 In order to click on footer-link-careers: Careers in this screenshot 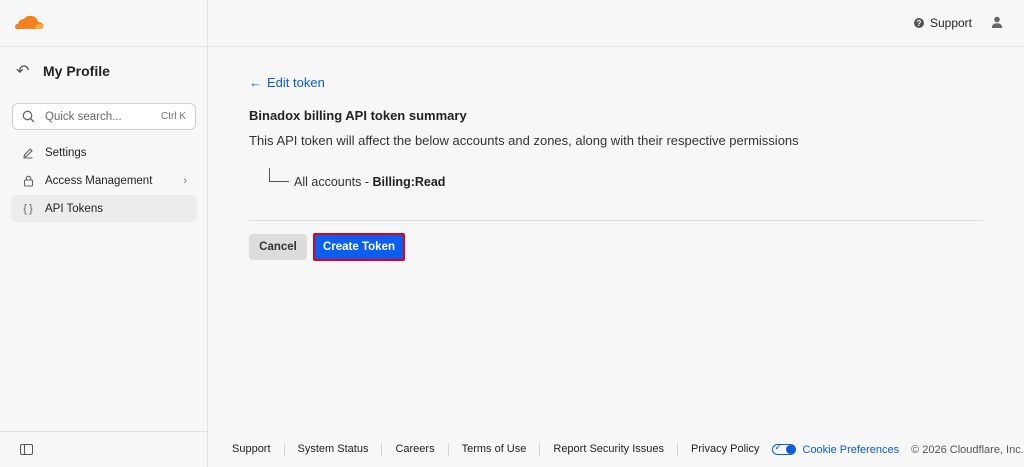, I will do `click(415, 449)`.